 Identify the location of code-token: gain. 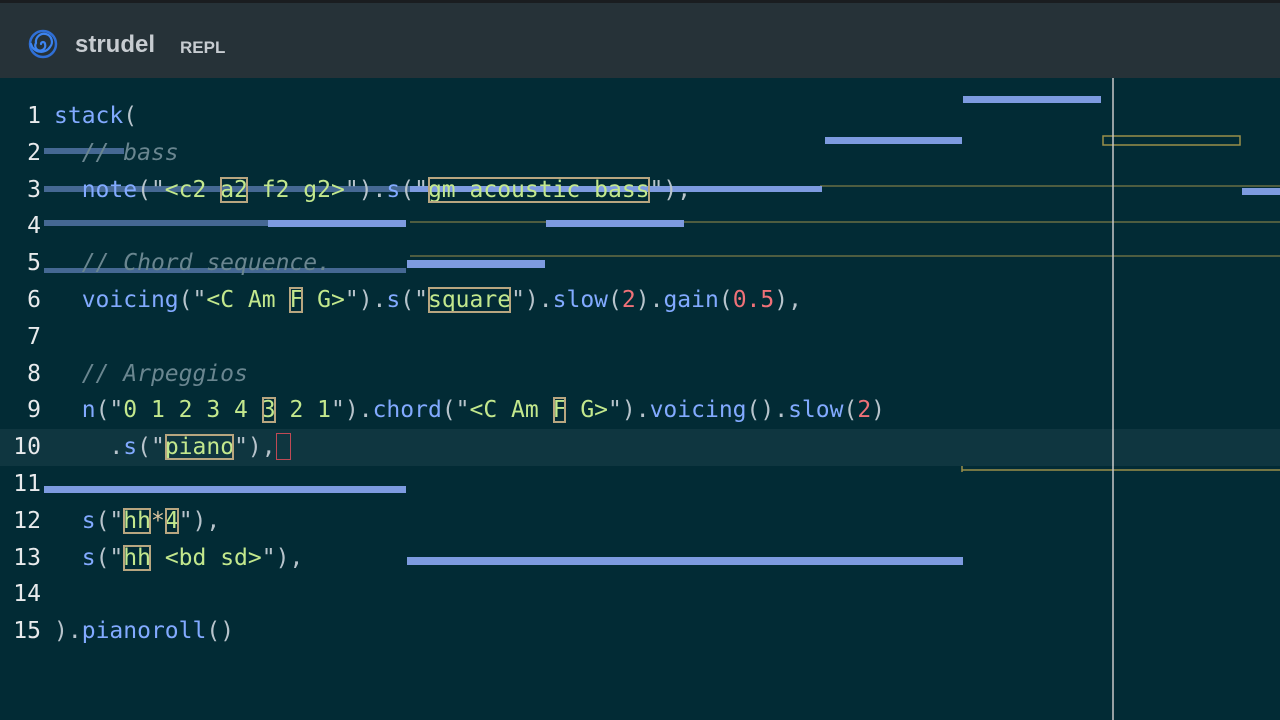
(691, 299).